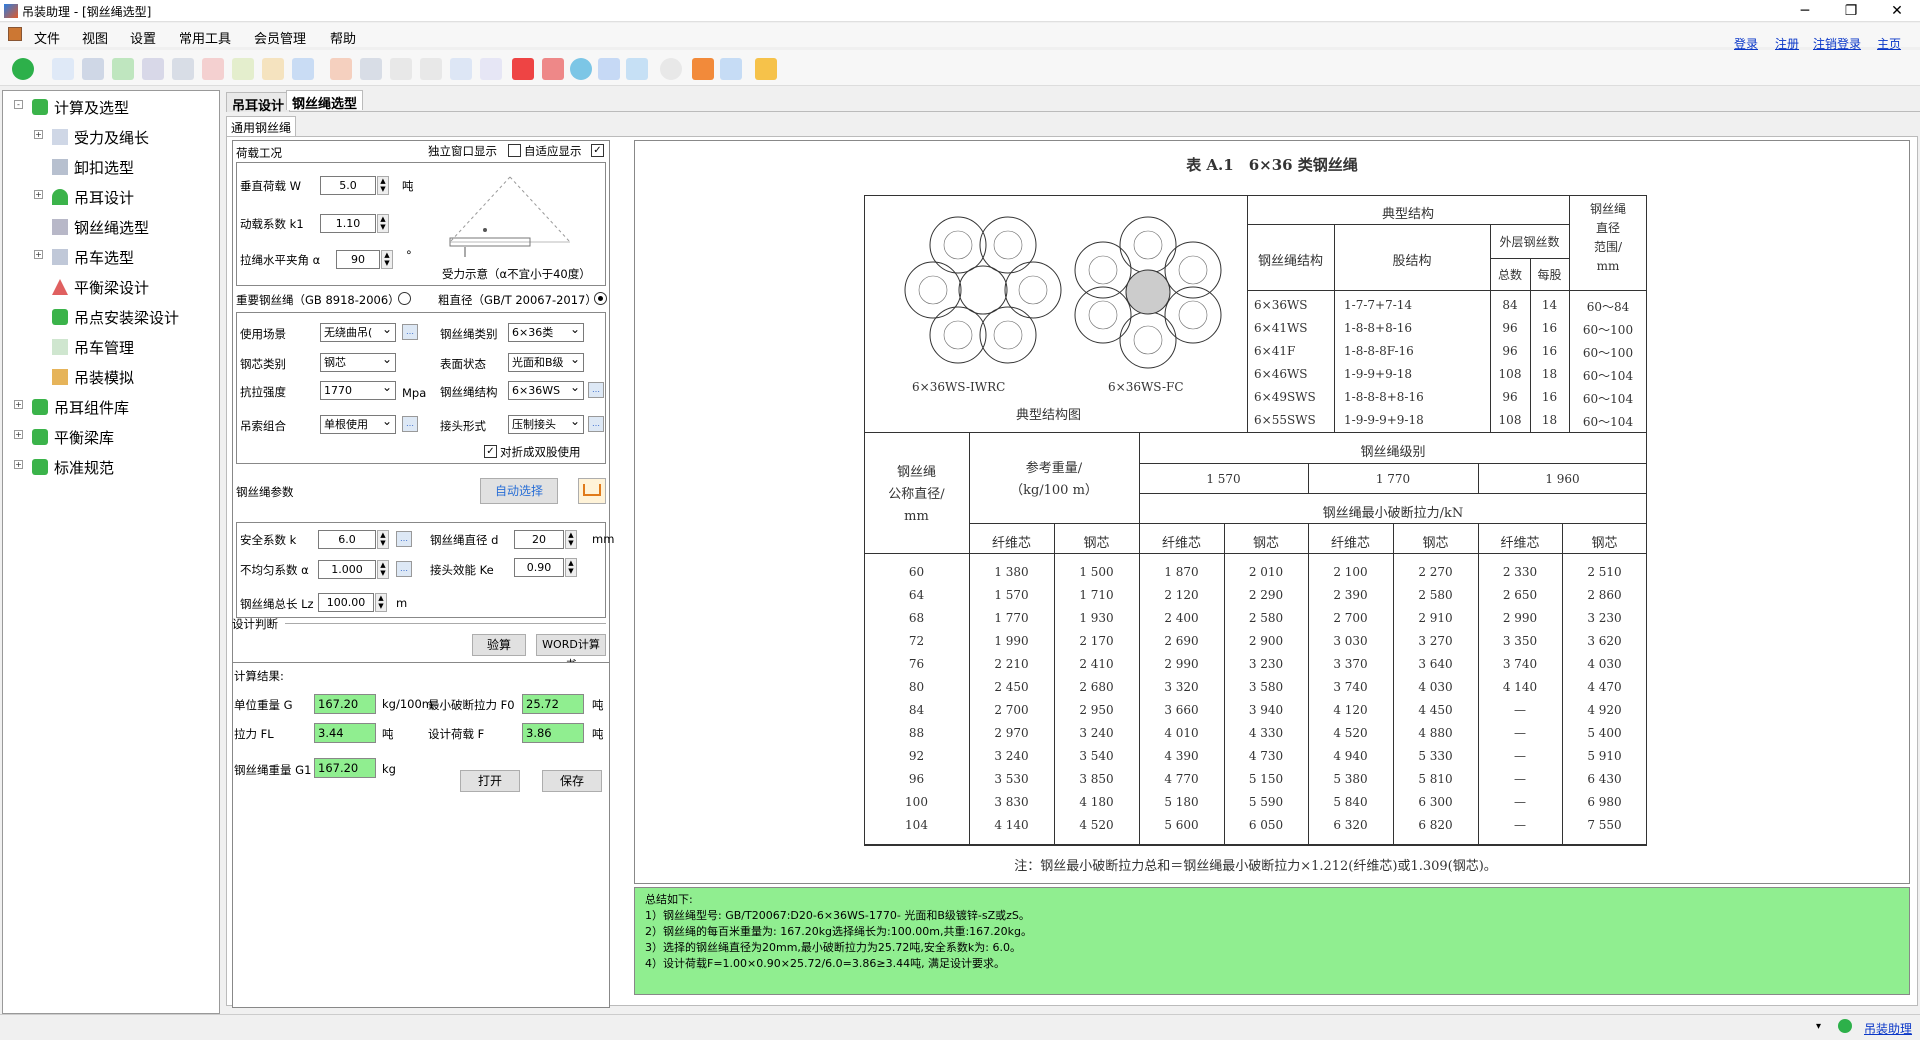 This screenshot has width=1920, height=1040. I want to click on tree-node-beam-lib: + 平衡梁库, so click(64, 437).